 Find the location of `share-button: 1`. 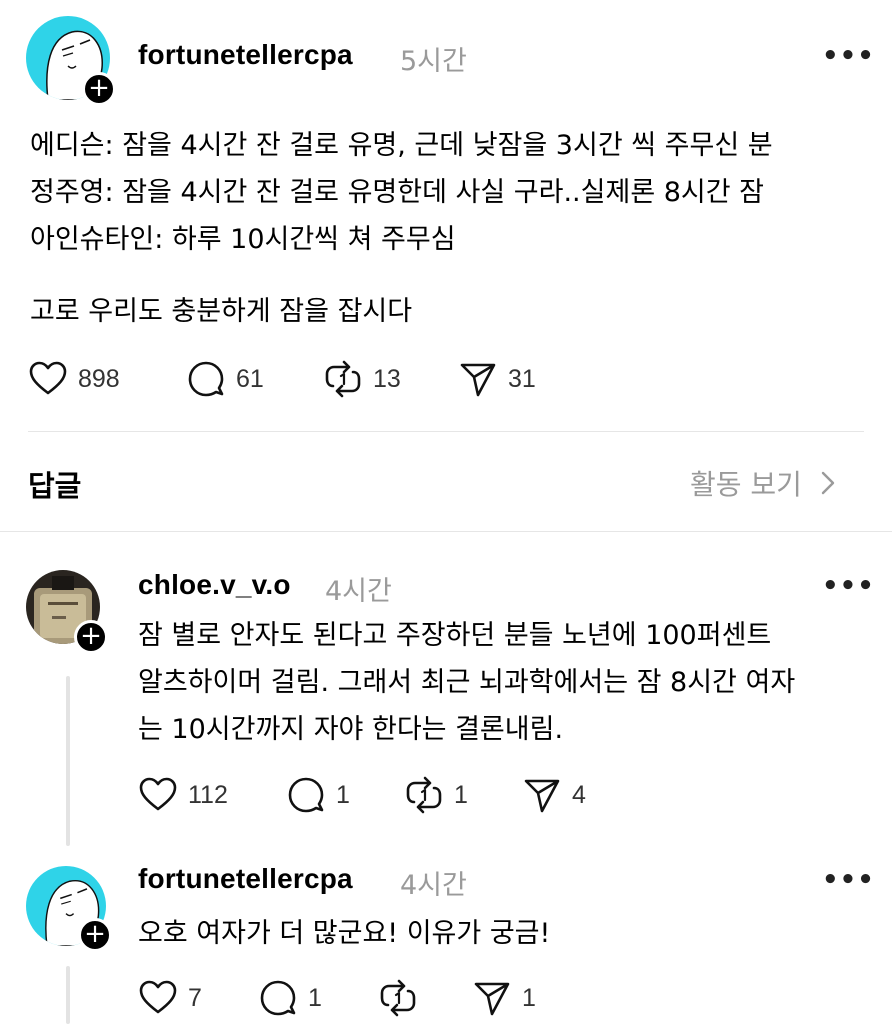

share-button: 1 is located at coordinates (504, 998).